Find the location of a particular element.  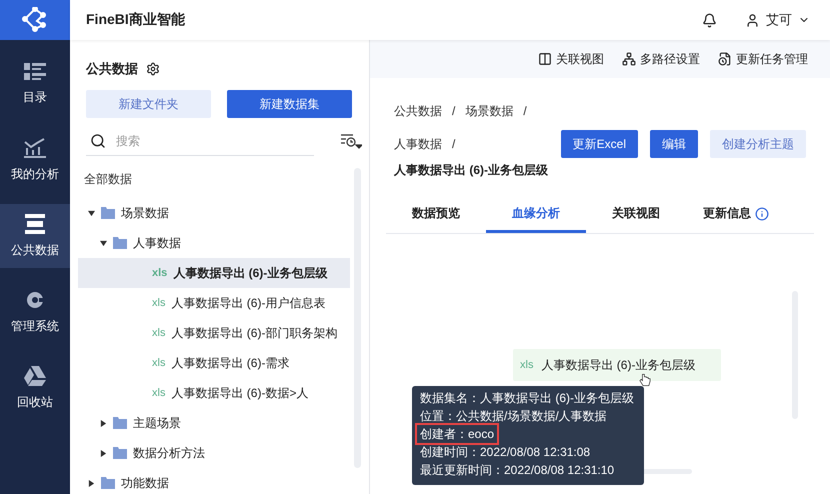

nav-item: 我的分析 is located at coordinates (35, 160).